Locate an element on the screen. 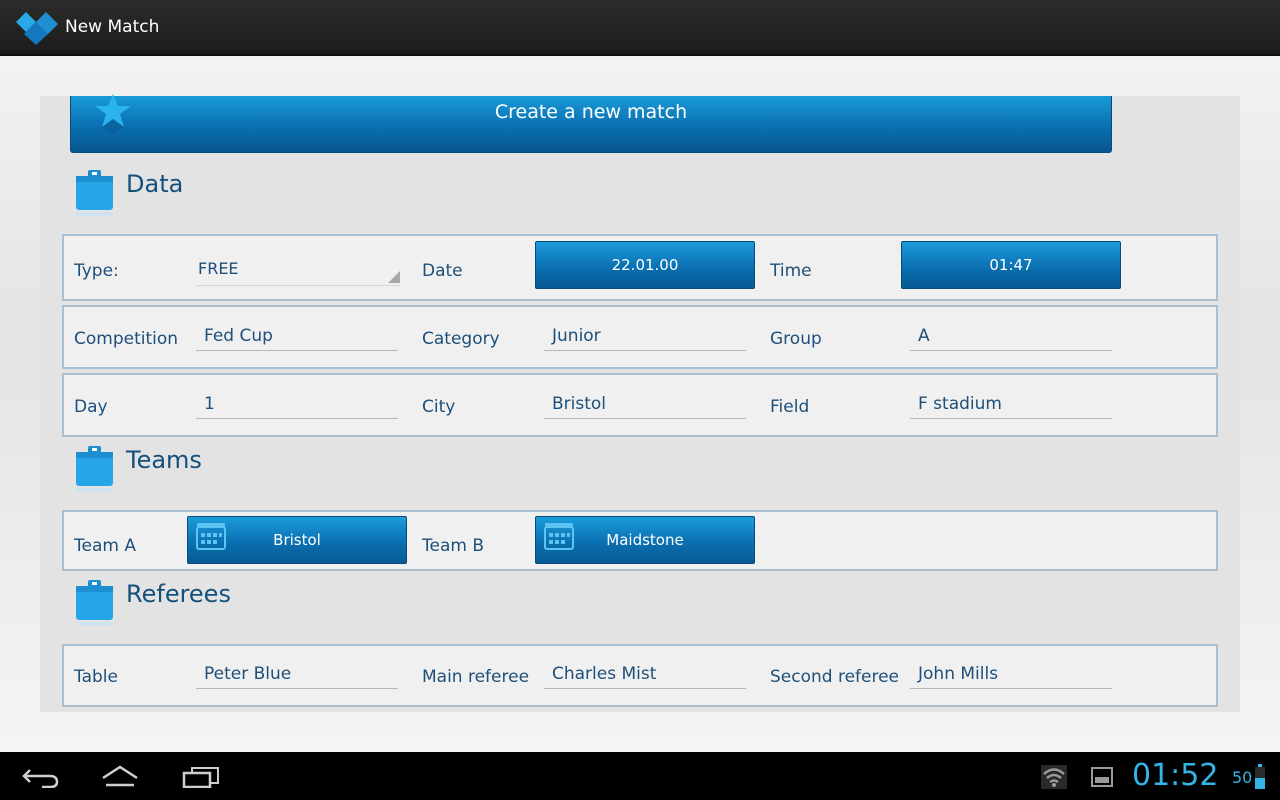  main-referee-label: Main referee is located at coordinates (476, 677).